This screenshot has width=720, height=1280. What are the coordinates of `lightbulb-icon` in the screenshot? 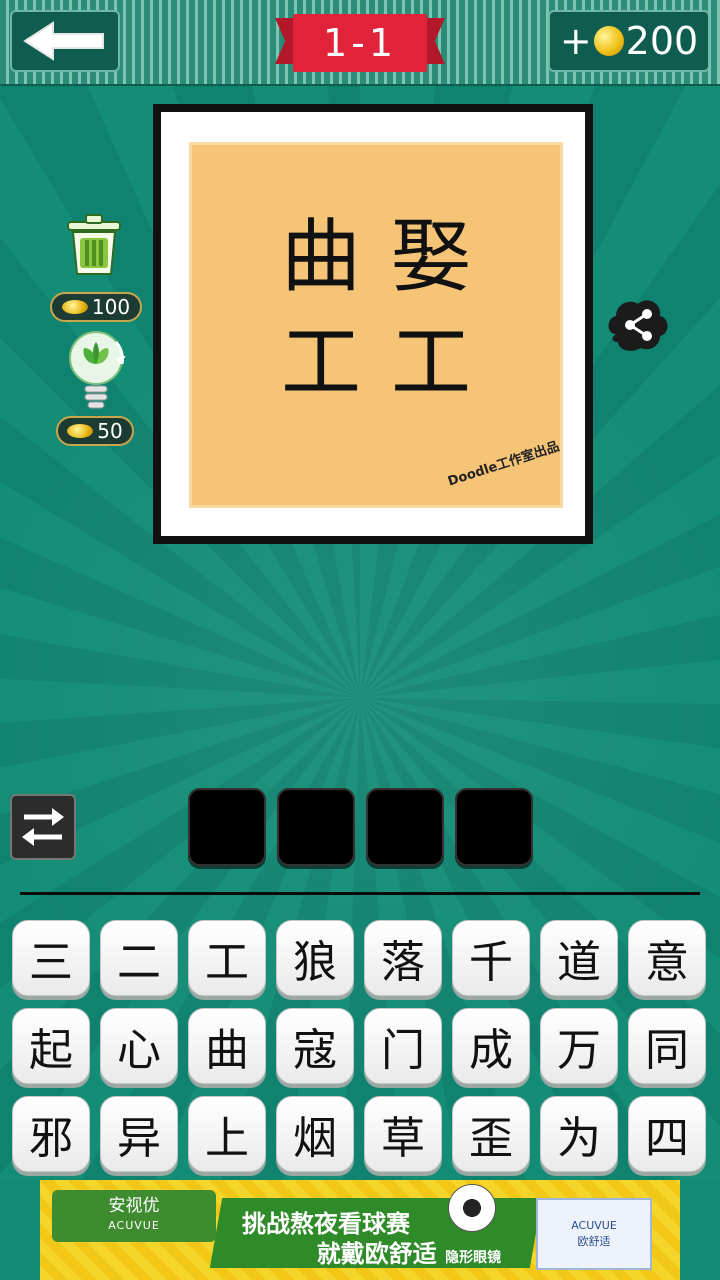 It's located at (97, 370).